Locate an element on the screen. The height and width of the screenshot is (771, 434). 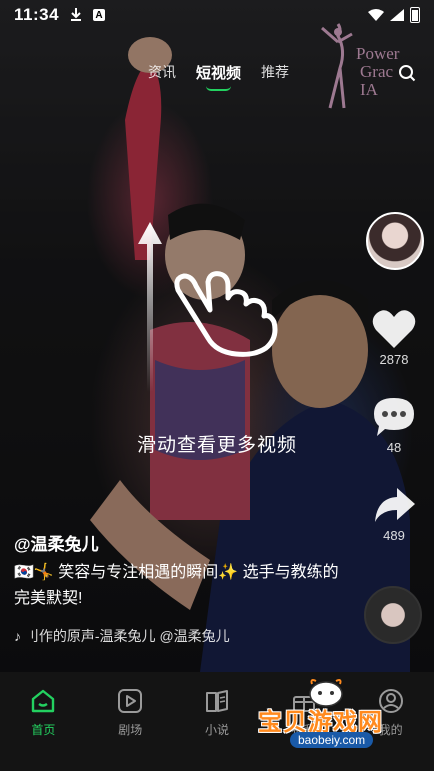
logo-line-3: IA is located at coordinates (369, 89).